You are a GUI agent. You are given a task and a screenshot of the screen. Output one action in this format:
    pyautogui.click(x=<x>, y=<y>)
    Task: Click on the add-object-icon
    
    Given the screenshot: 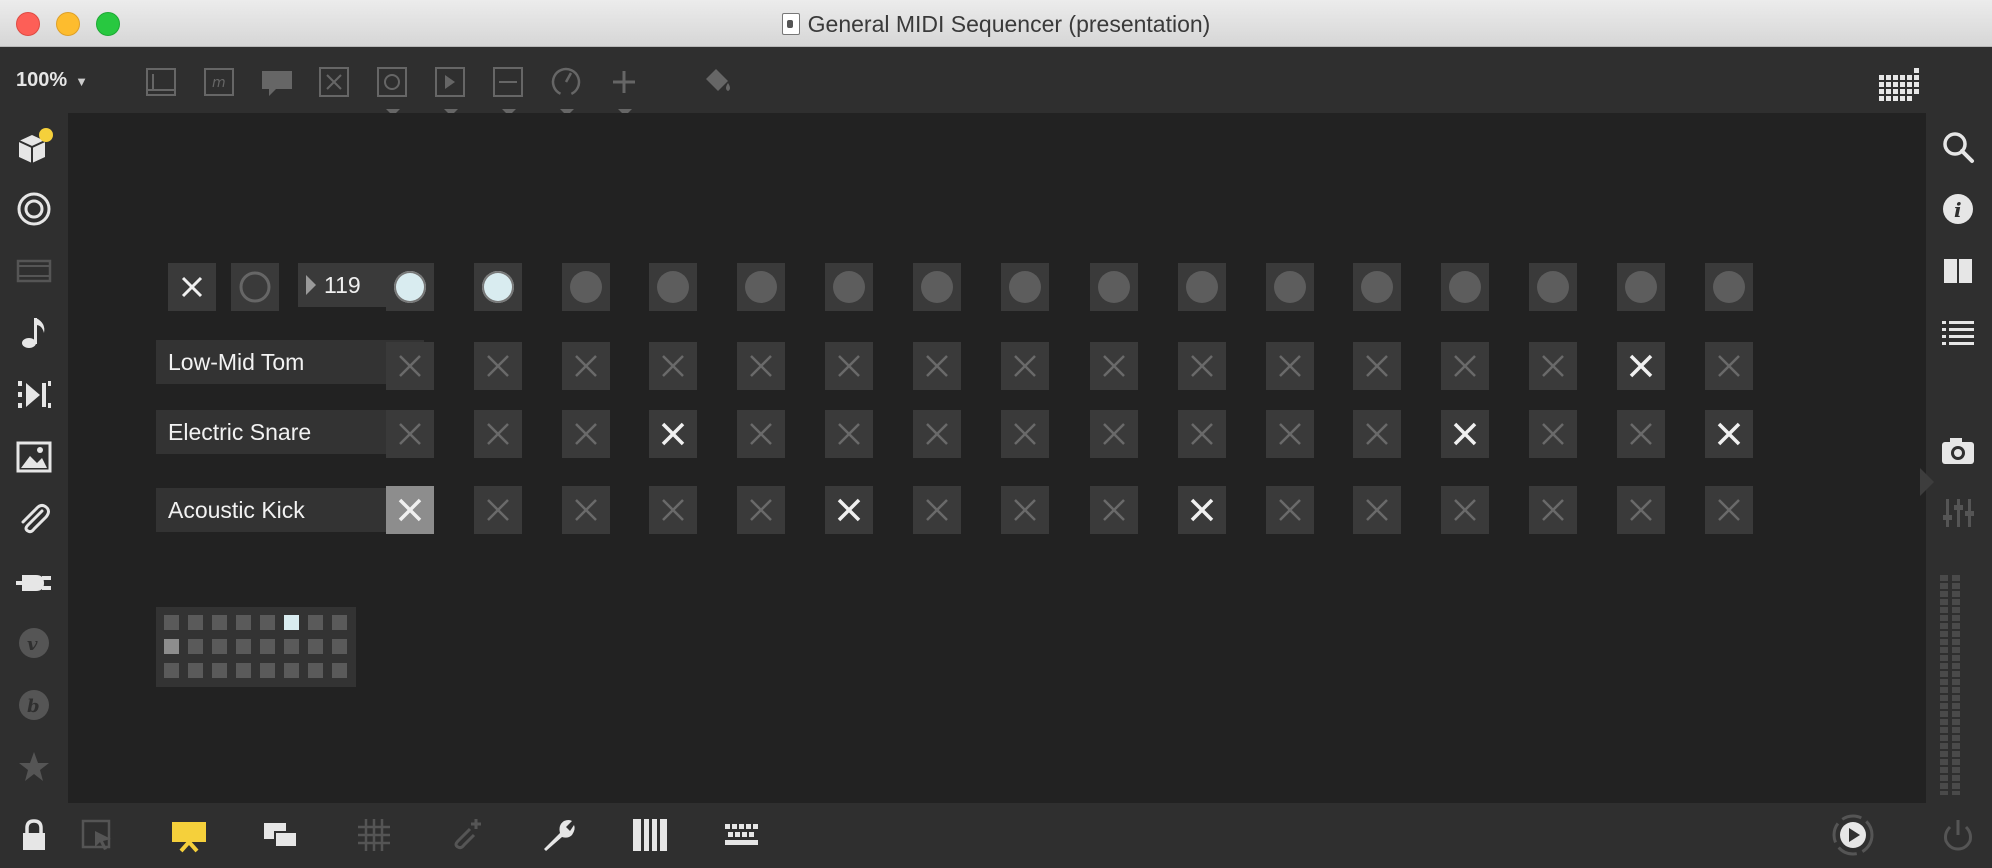 What is the action you would take?
    pyautogui.click(x=624, y=90)
    